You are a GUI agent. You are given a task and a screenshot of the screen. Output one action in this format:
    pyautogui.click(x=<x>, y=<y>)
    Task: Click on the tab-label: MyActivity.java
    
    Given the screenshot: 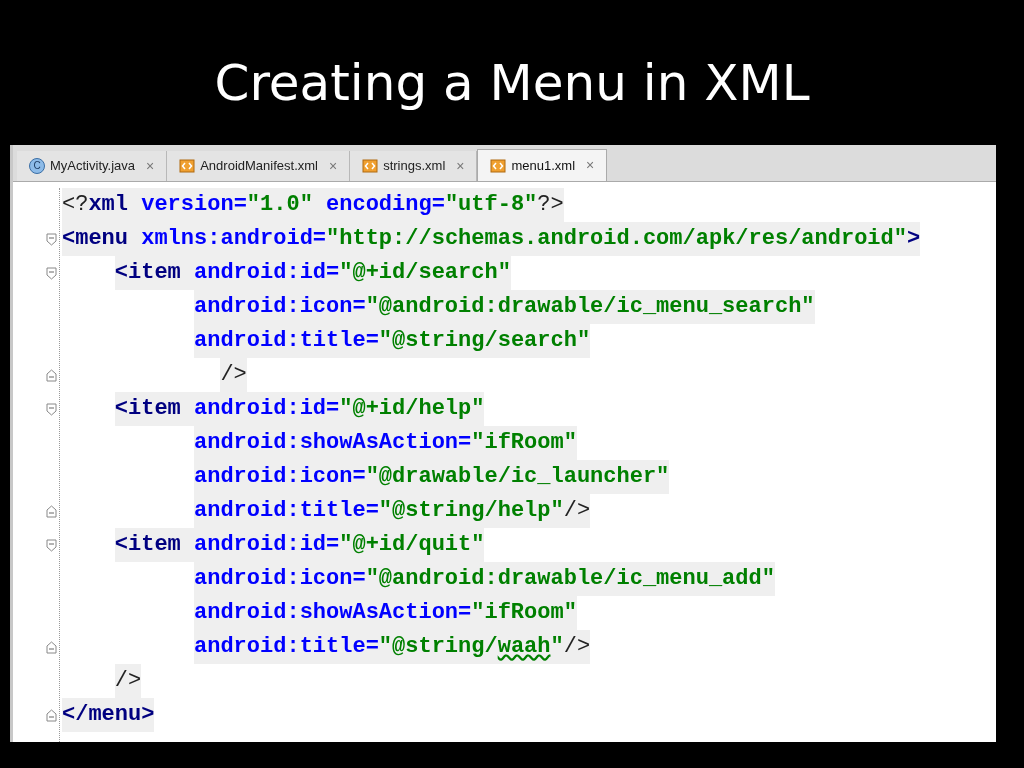 What is the action you would take?
    pyautogui.click(x=92, y=166)
    